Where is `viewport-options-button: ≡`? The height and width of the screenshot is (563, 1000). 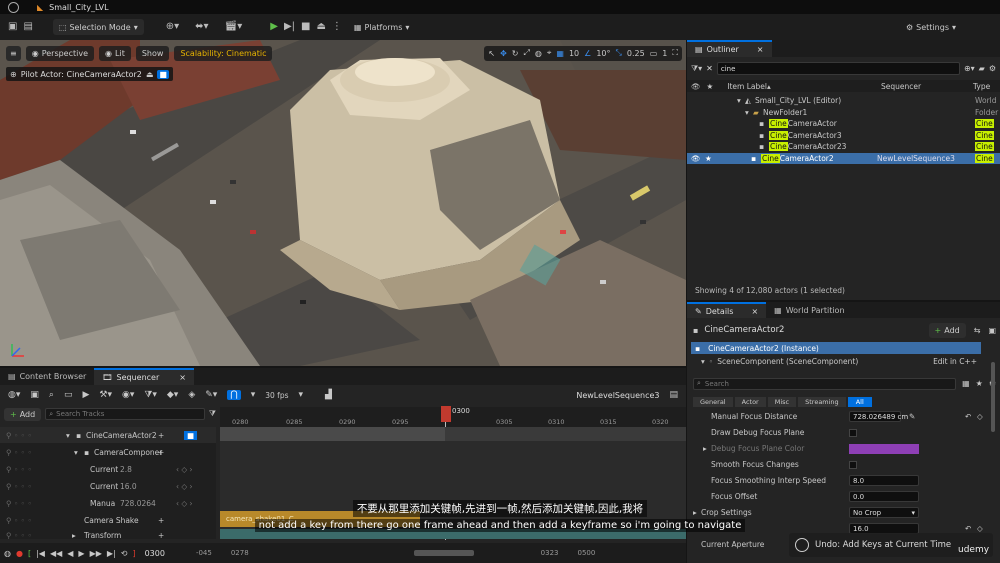
viewport-options-button: ≡ is located at coordinates (13, 53).